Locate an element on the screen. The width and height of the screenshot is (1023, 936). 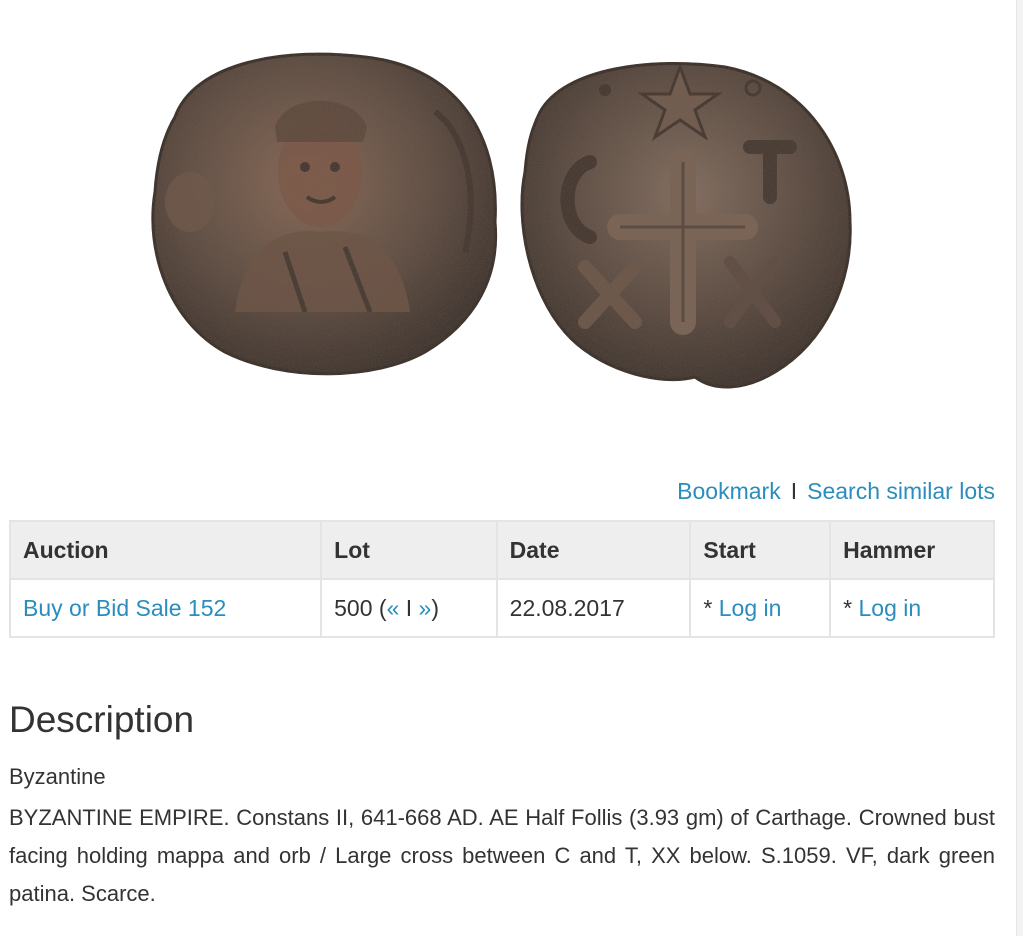
lot-nav-separator: I is located at coordinates (409, 607).